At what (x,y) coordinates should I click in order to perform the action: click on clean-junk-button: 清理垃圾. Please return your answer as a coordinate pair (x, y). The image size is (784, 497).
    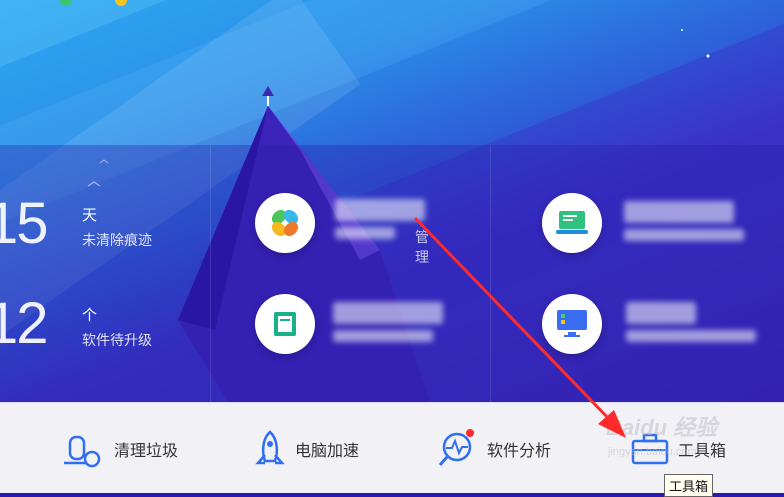
    Looking at the image, I should click on (119, 449).